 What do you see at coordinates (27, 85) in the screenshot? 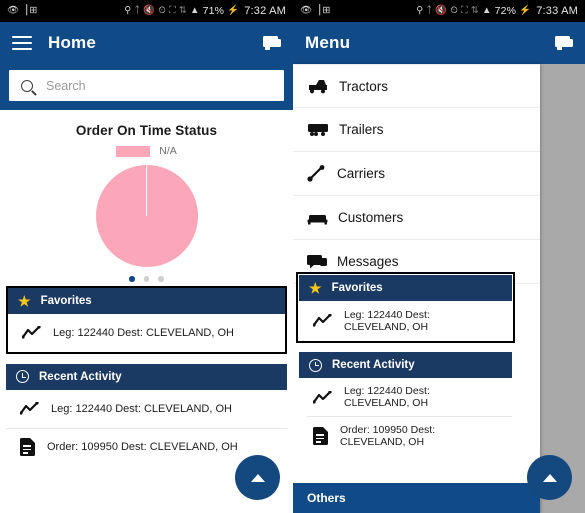
I see `search-icon` at bounding box center [27, 85].